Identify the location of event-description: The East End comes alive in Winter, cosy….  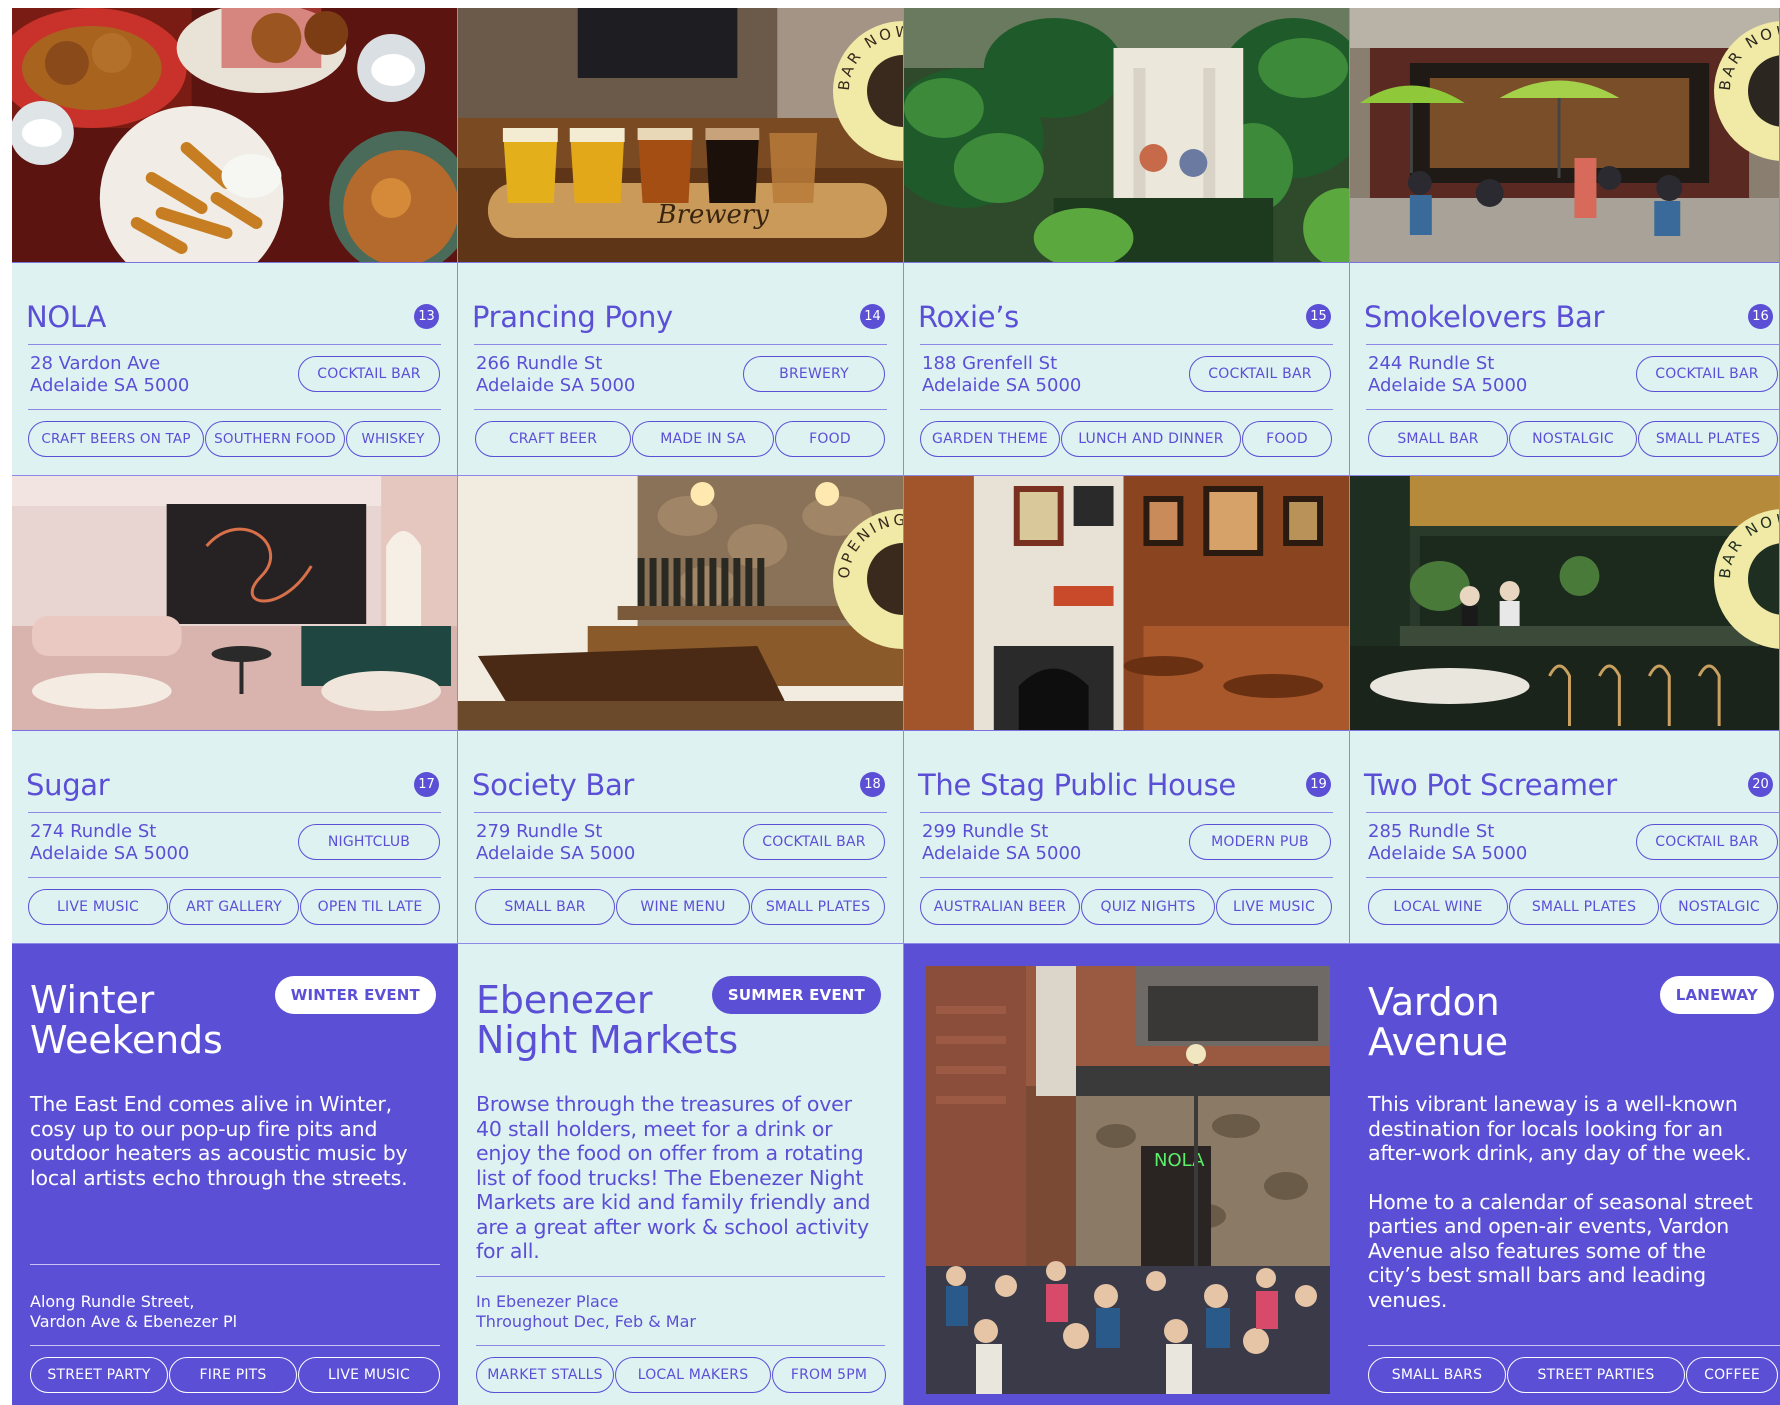
(219, 1141).